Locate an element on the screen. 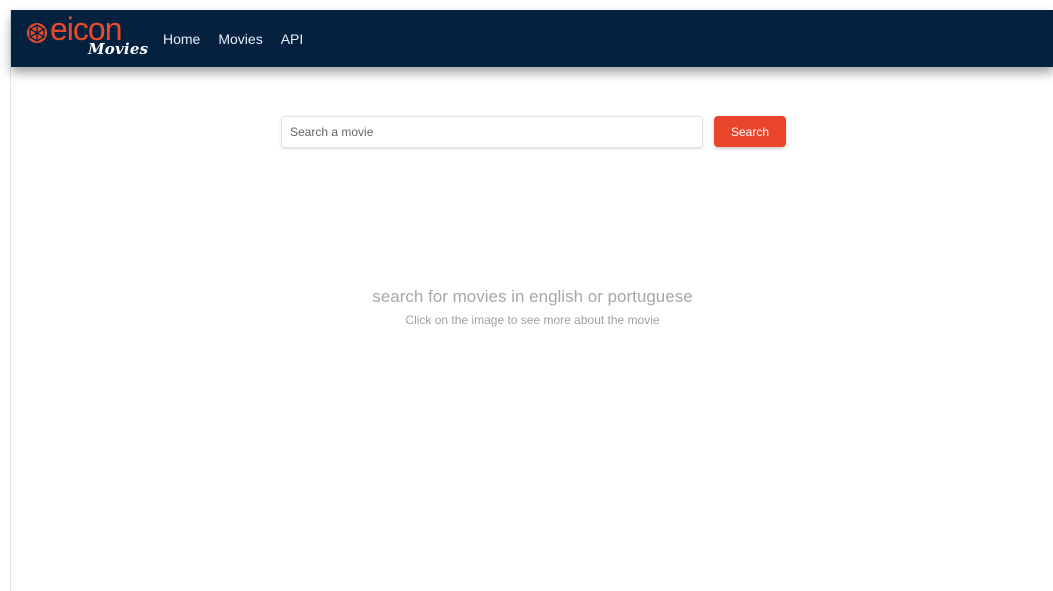  top-navbar: eicon Movies Home Movies API is located at coordinates (532, 38).